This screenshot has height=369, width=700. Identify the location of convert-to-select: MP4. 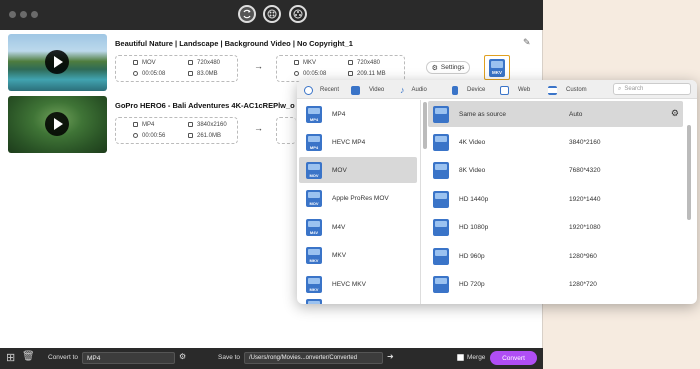
(128, 358).